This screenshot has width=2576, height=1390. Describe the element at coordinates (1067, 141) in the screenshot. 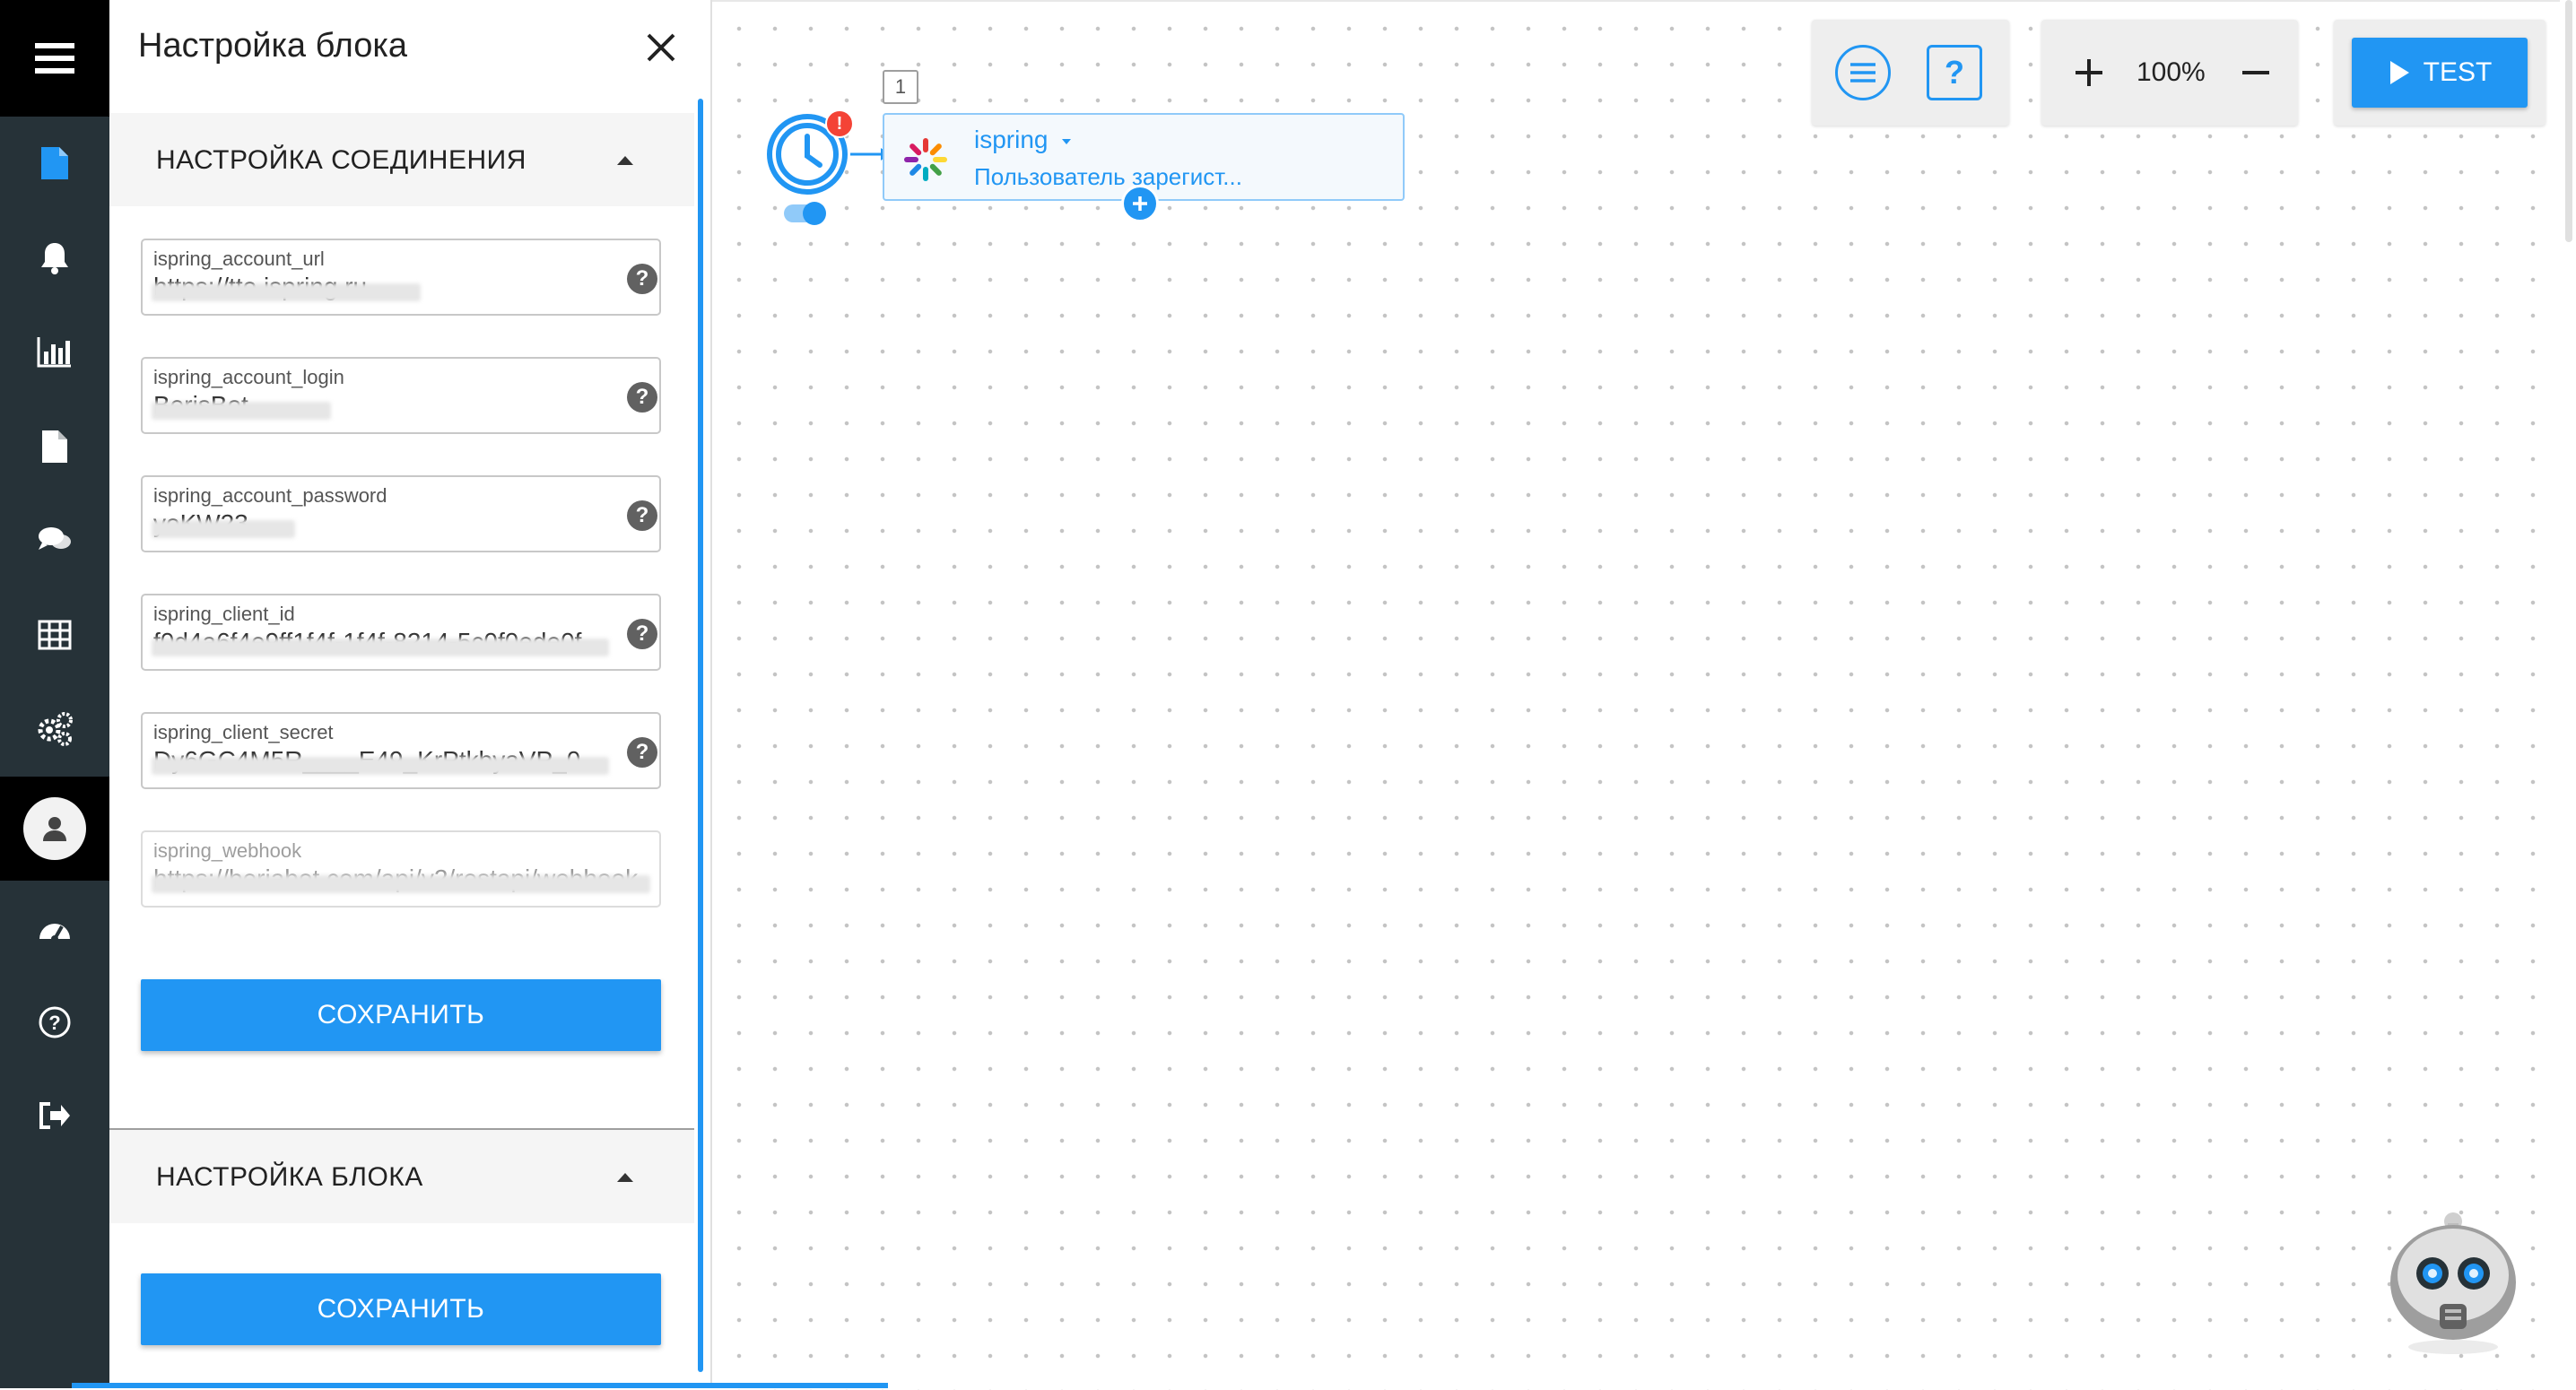

I see `caret-down-icon` at that location.